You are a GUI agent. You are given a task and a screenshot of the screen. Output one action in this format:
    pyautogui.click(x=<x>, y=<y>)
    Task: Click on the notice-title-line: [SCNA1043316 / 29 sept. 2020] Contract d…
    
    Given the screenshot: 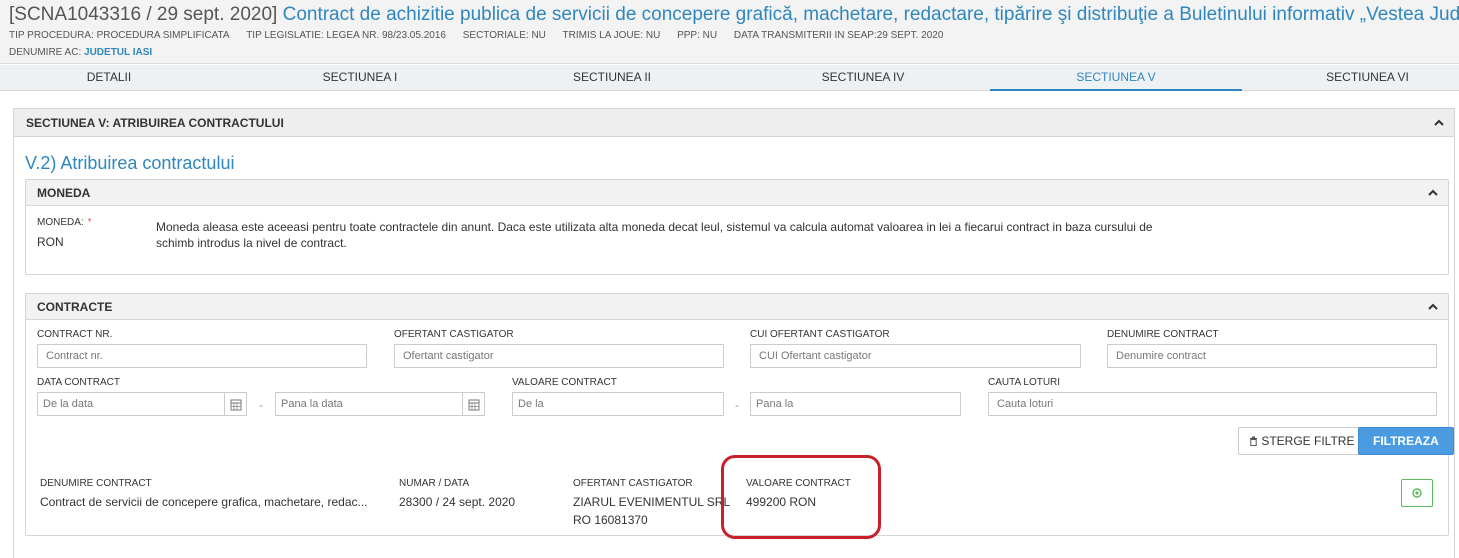 What is the action you would take?
    pyautogui.click(x=734, y=15)
    